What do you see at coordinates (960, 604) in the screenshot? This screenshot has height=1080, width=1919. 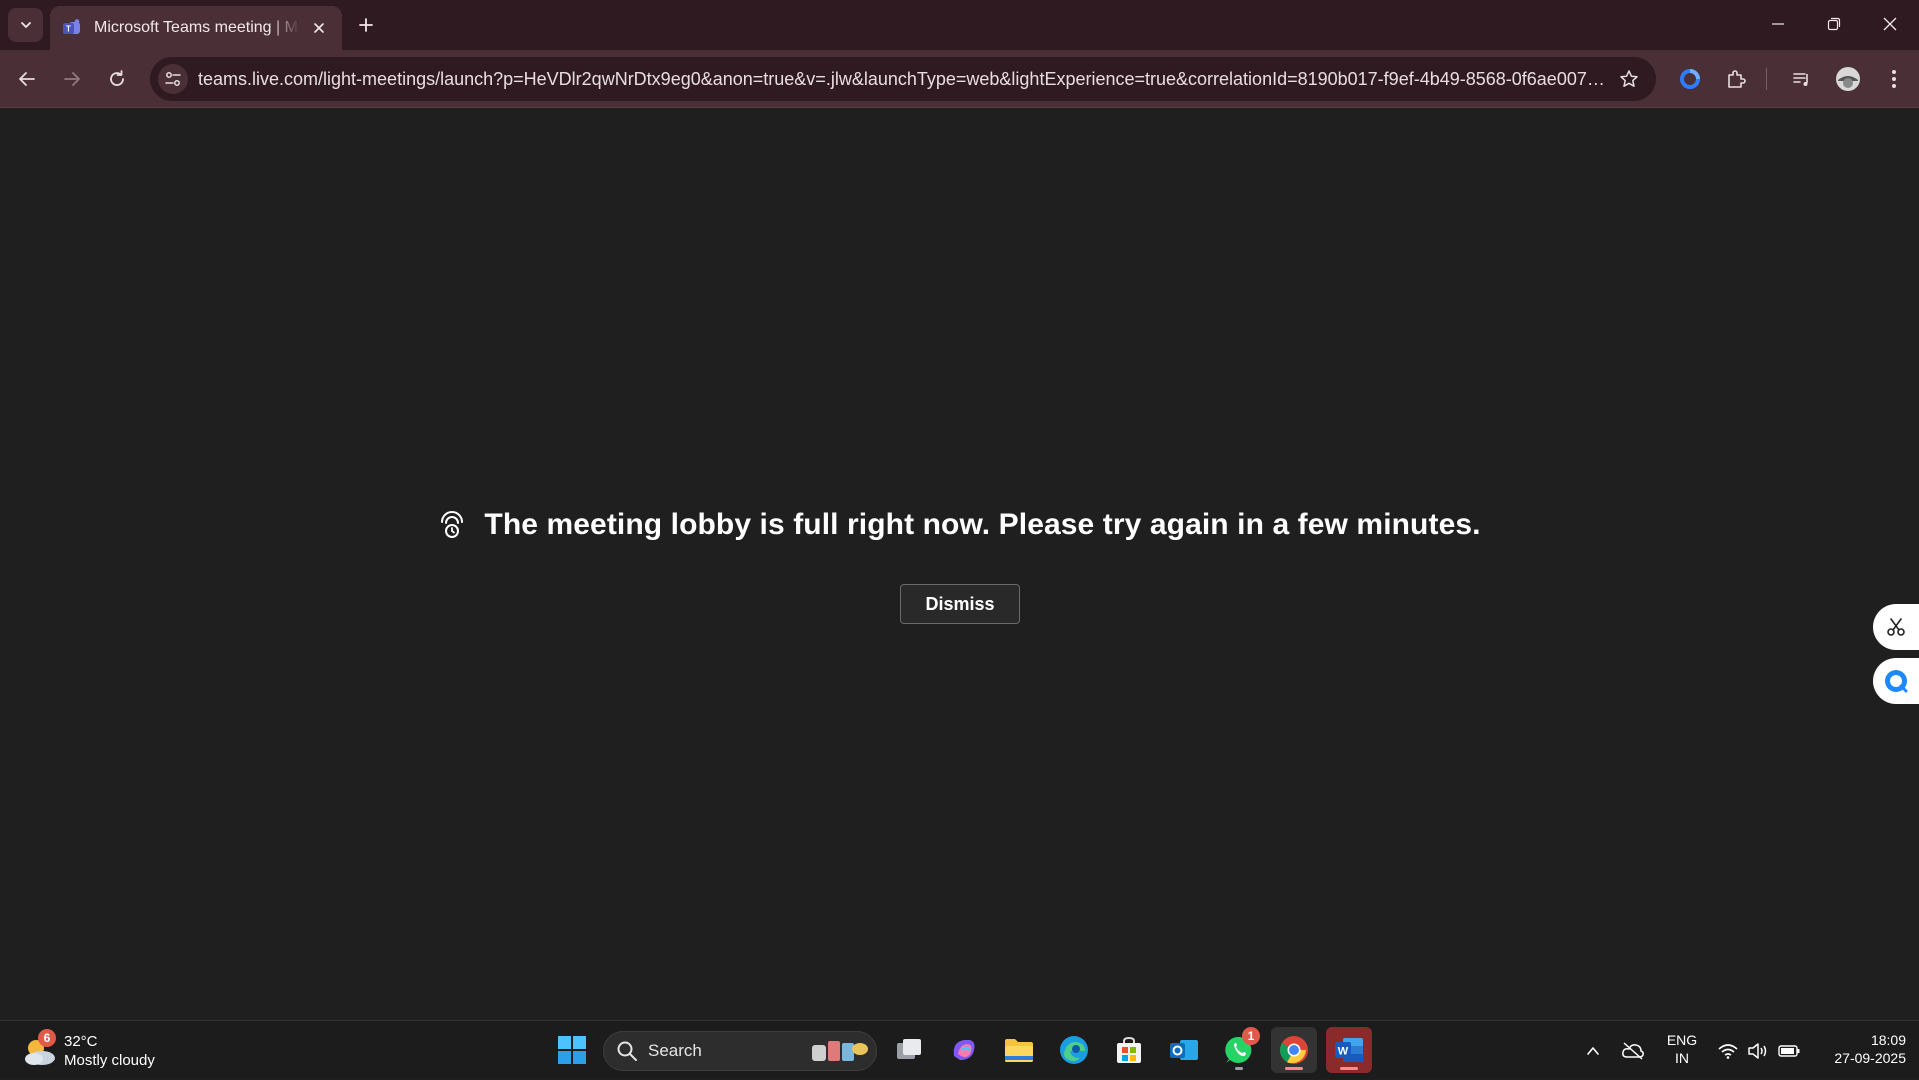 I see `dismiss-button: Dismiss` at bounding box center [960, 604].